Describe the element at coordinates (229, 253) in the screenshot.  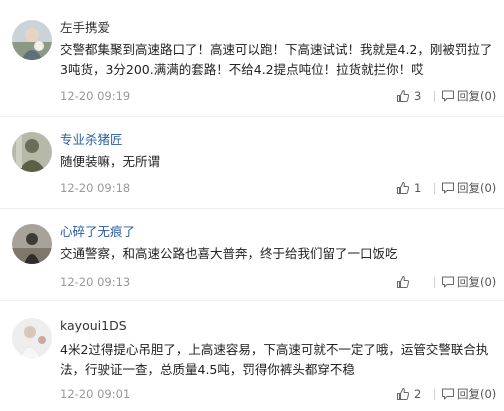
I see `comment-text: 交通警察，和高速公路也喜大普奔，终于给我们留了一口饭吃` at that location.